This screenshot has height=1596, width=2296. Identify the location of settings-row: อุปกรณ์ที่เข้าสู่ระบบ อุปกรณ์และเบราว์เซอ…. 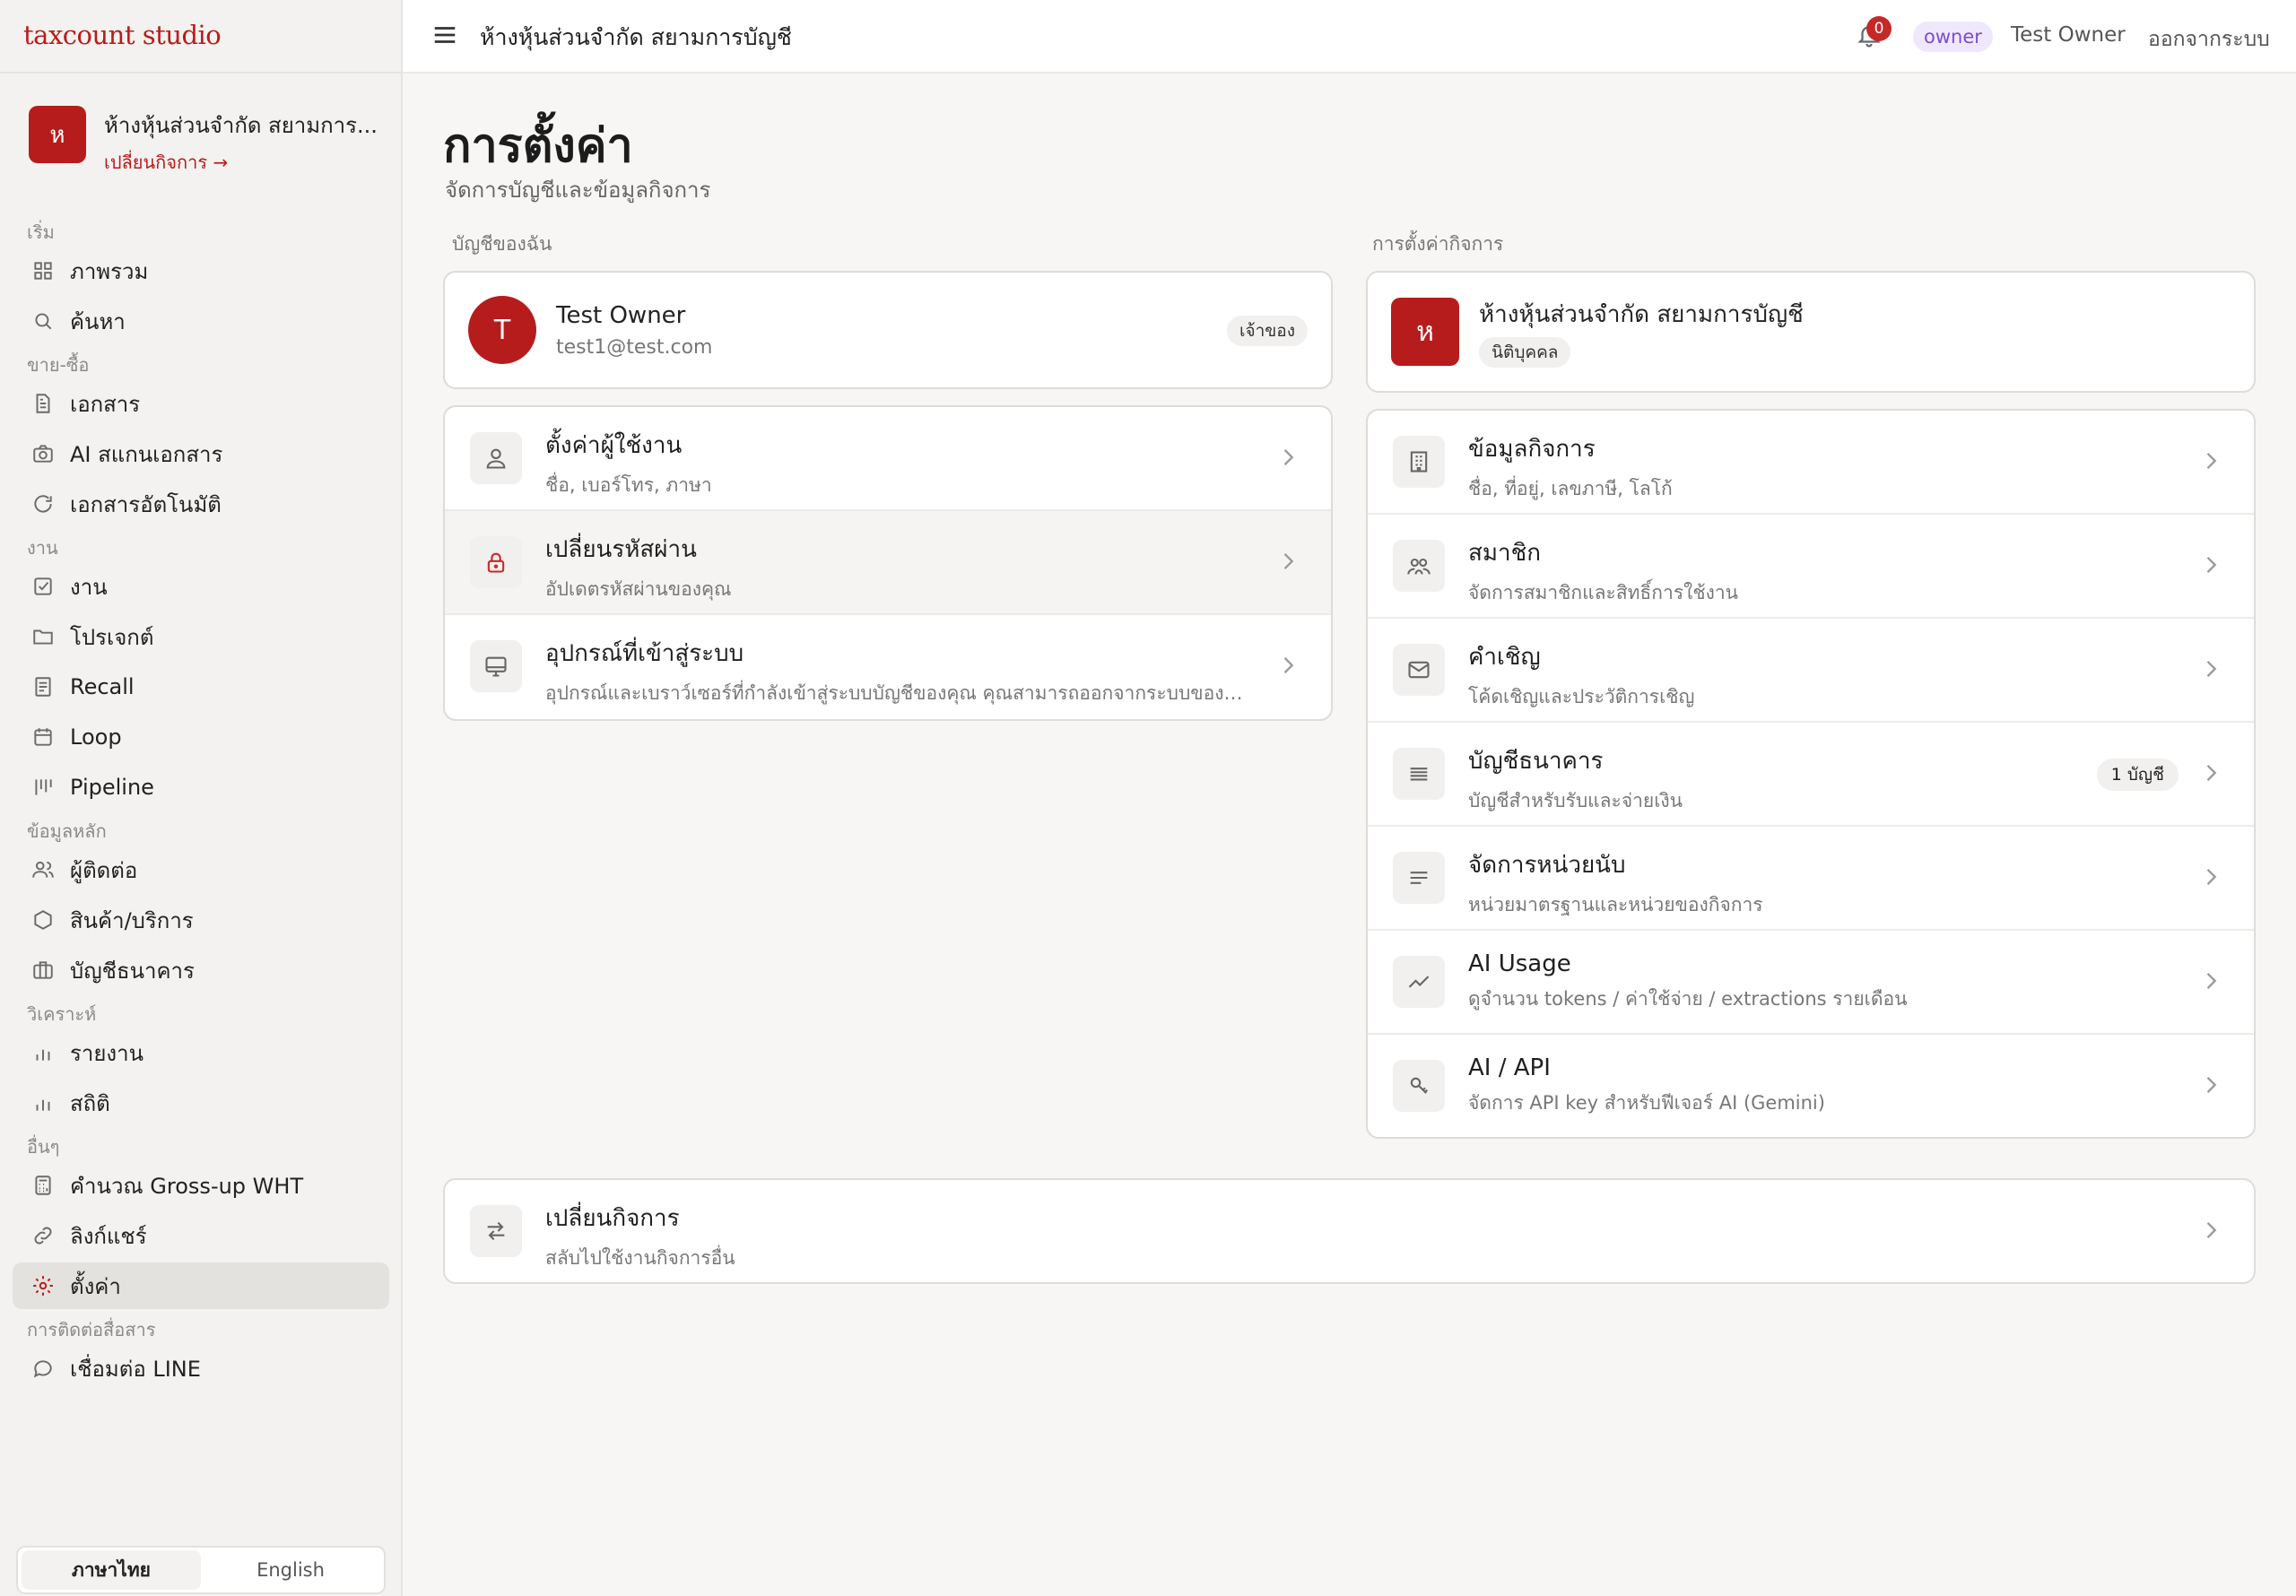
(888, 667).